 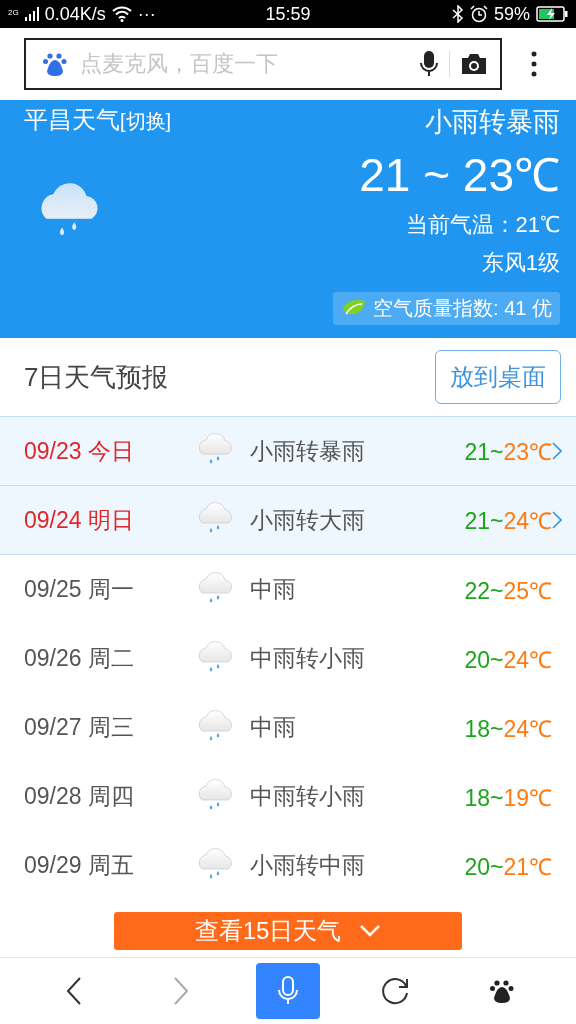 I want to click on camera-icon, so click(x=474, y=64).